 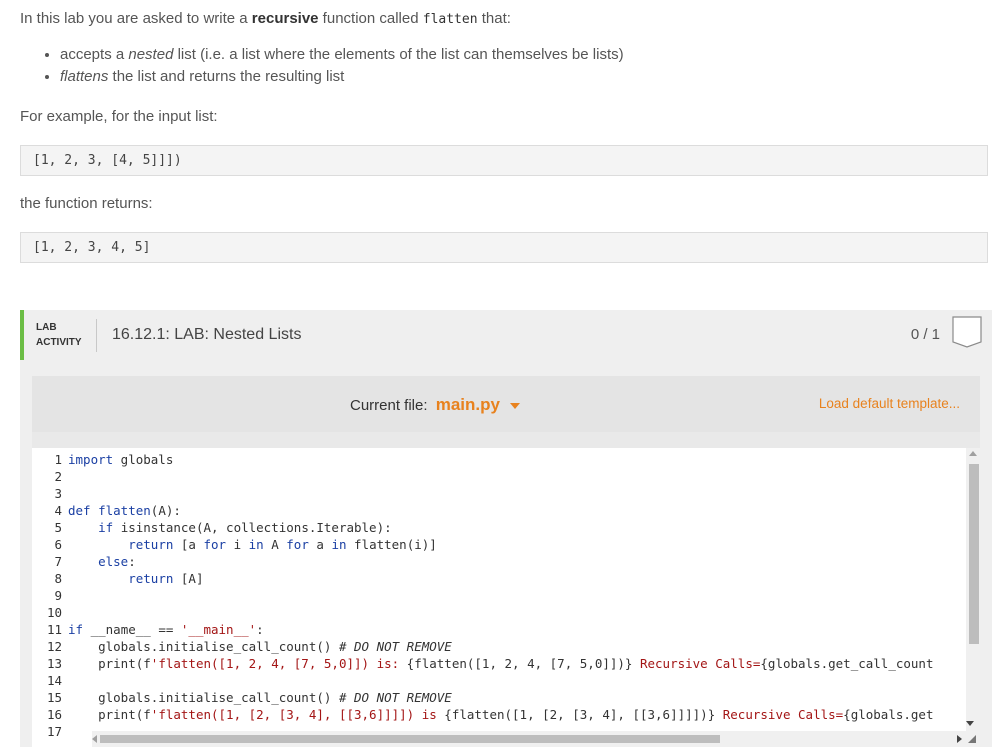 What do you see at coordinates (970, 723) in the screenshot?
I see `scroll-down-icon` at bounding box center [970, 723].